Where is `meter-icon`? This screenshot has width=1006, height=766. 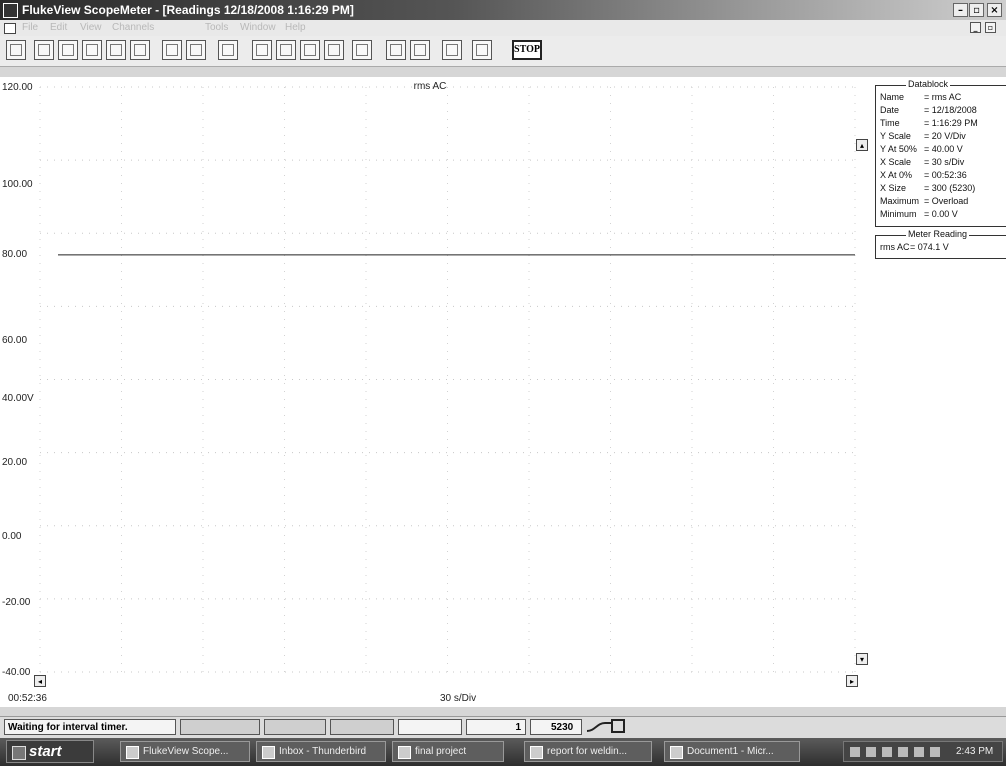
meter-icon is located at coordinates (44, 50).